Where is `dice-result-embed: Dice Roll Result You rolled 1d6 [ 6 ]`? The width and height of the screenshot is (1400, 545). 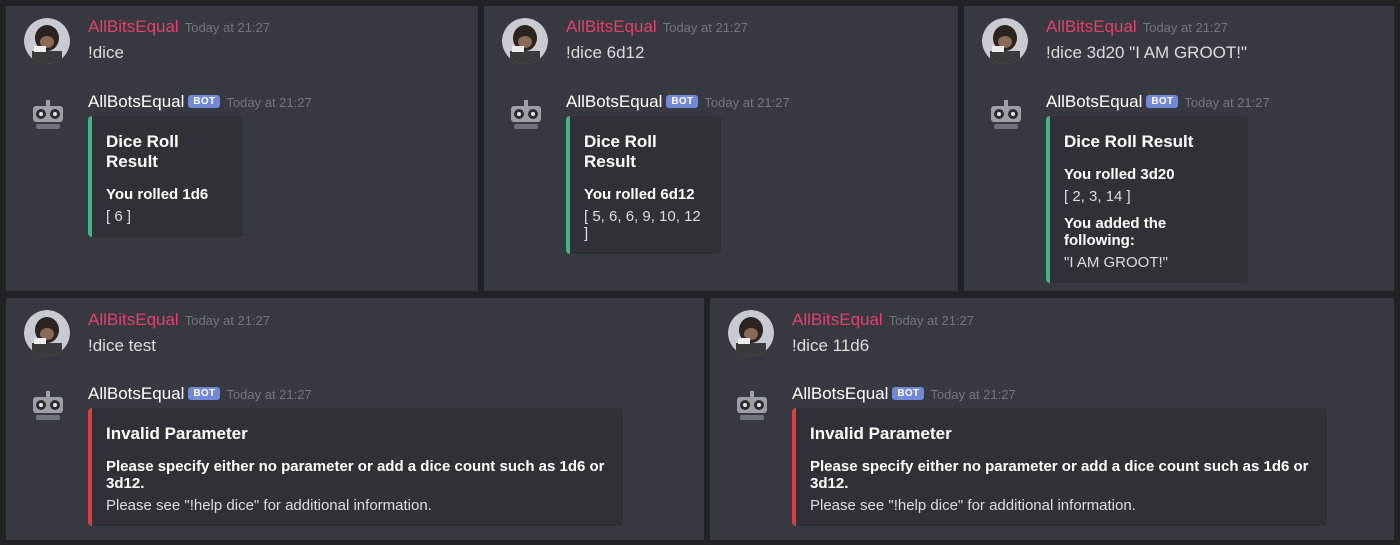
dice-result-embed: Dice Roll Result You rolled 1d6 [ 6 ] is located at coordinates (165, 176).